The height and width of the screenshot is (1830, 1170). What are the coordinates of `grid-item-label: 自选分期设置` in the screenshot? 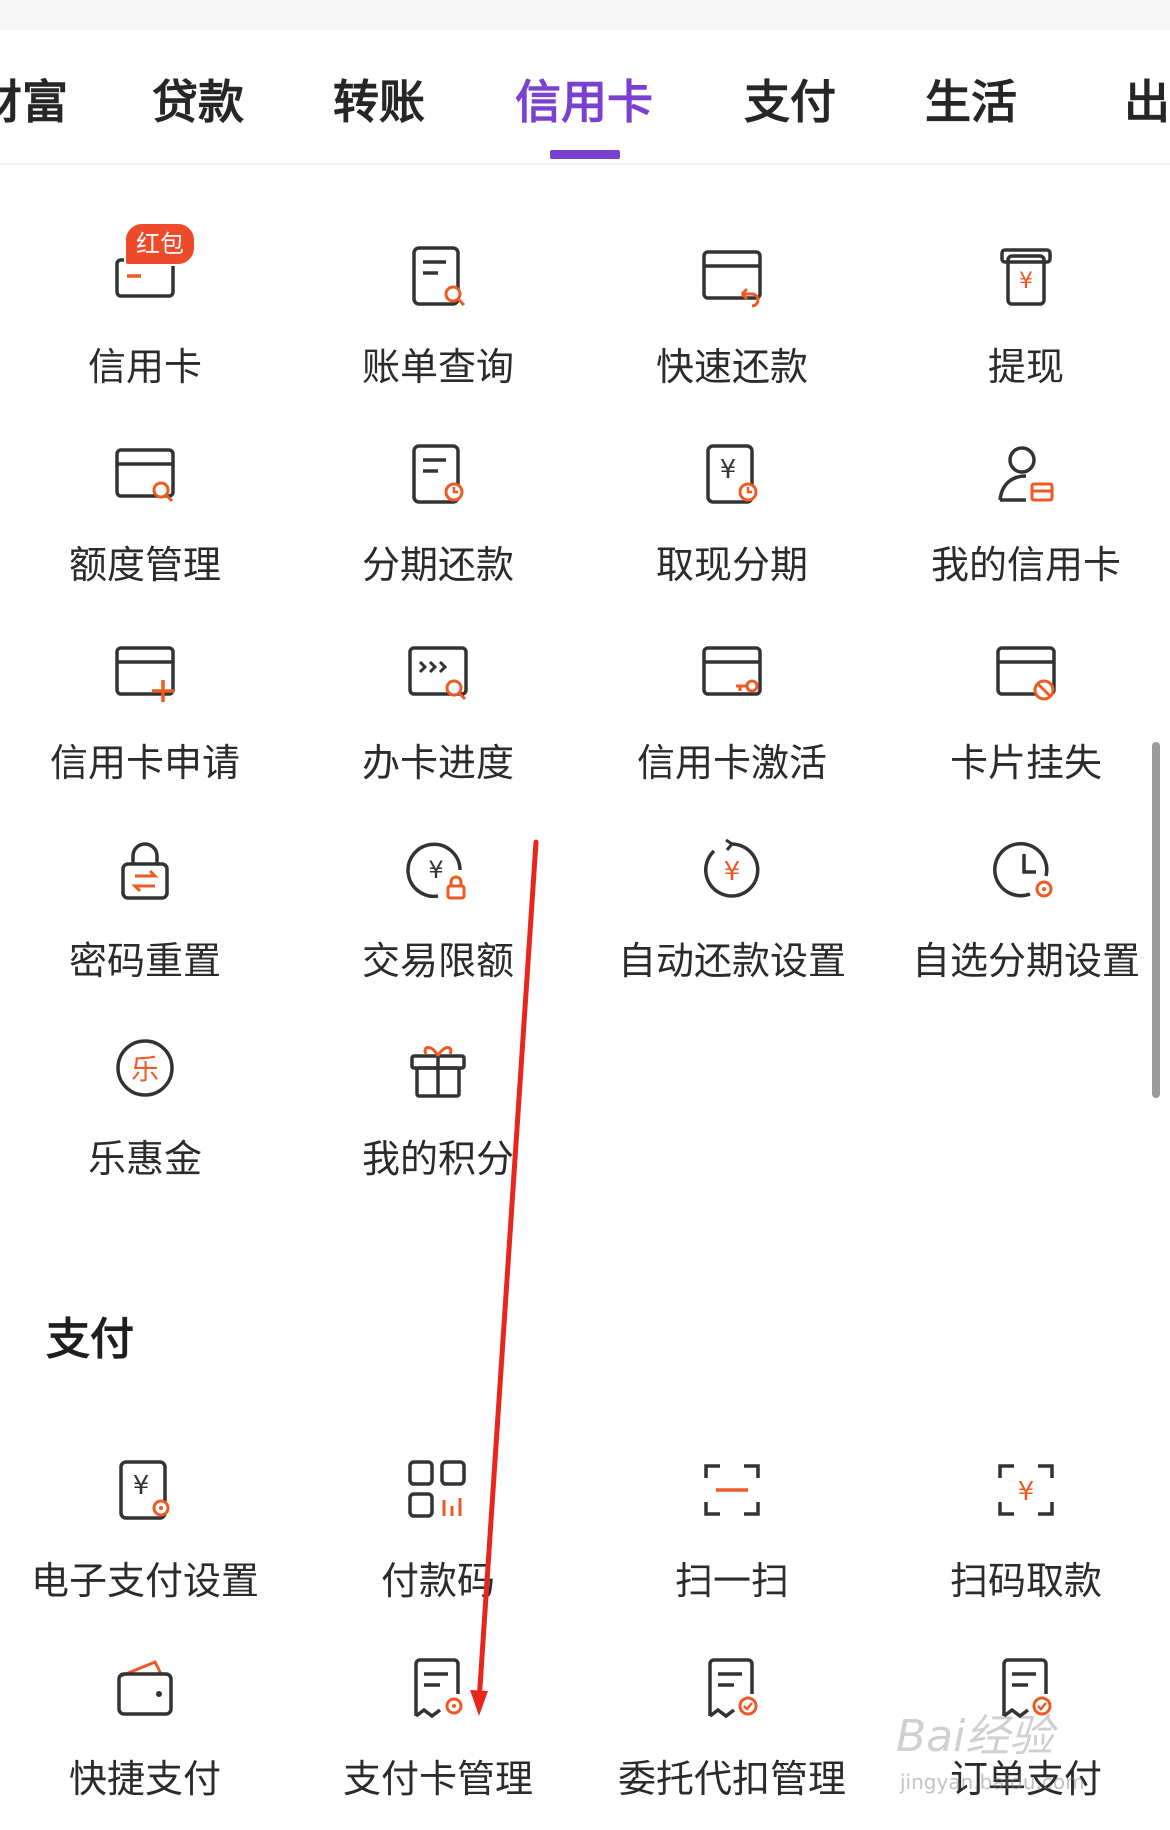 It's located at (1025, 961).